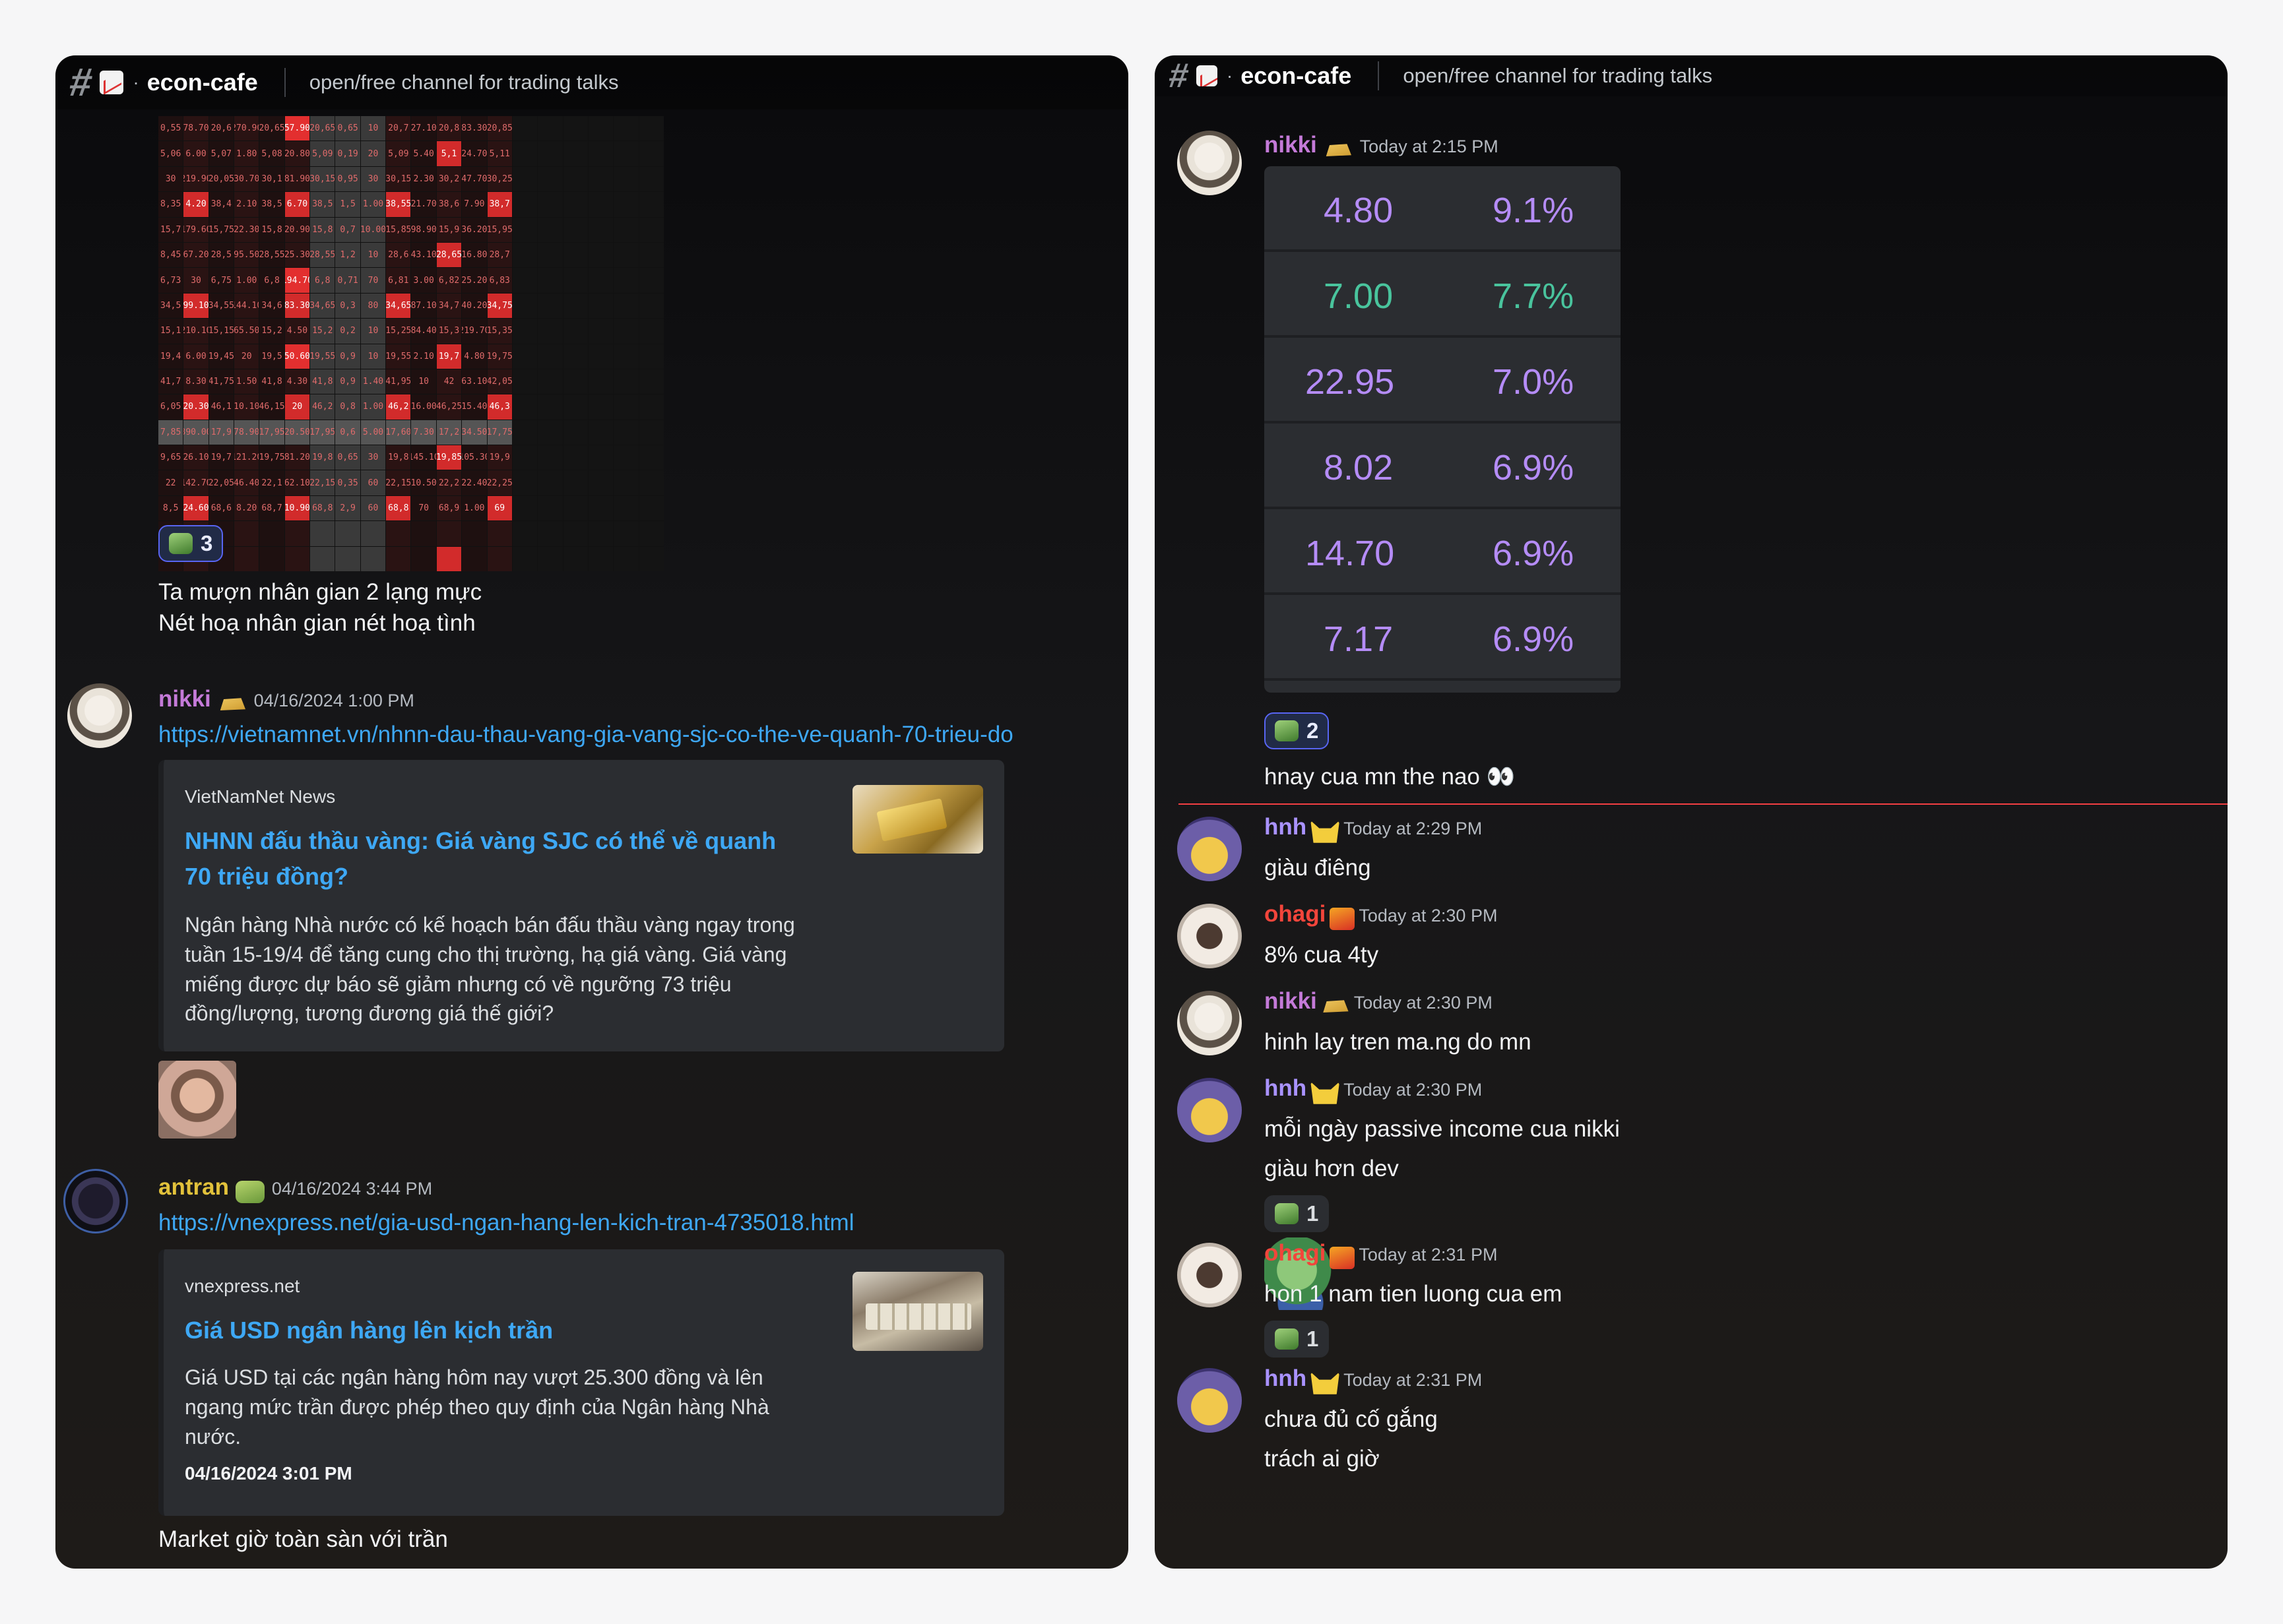 This screenshot has height=1624, width=2283. What do you see at coordinates (475, 457) in the screenshot?
I see `heatmap-cell: 105.30` at bounding box center [475, 457].